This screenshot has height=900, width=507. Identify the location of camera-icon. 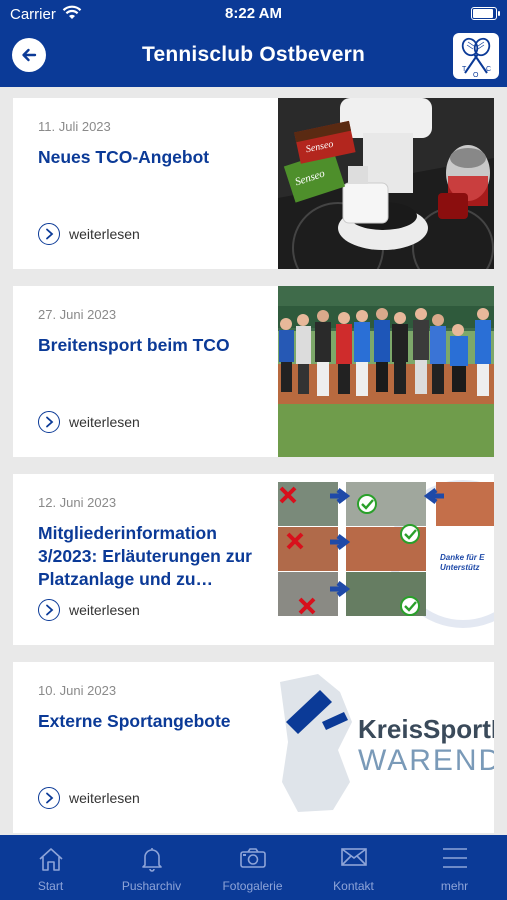
(252, 859).